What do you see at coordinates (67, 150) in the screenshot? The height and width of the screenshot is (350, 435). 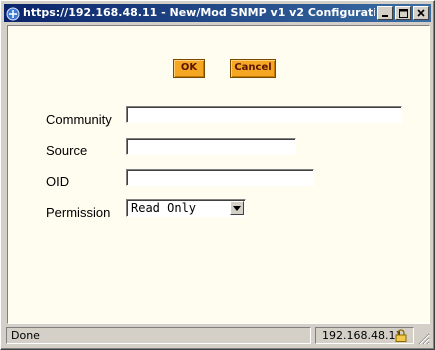 I see `source-label: Source` at bounding box center [67, 150].